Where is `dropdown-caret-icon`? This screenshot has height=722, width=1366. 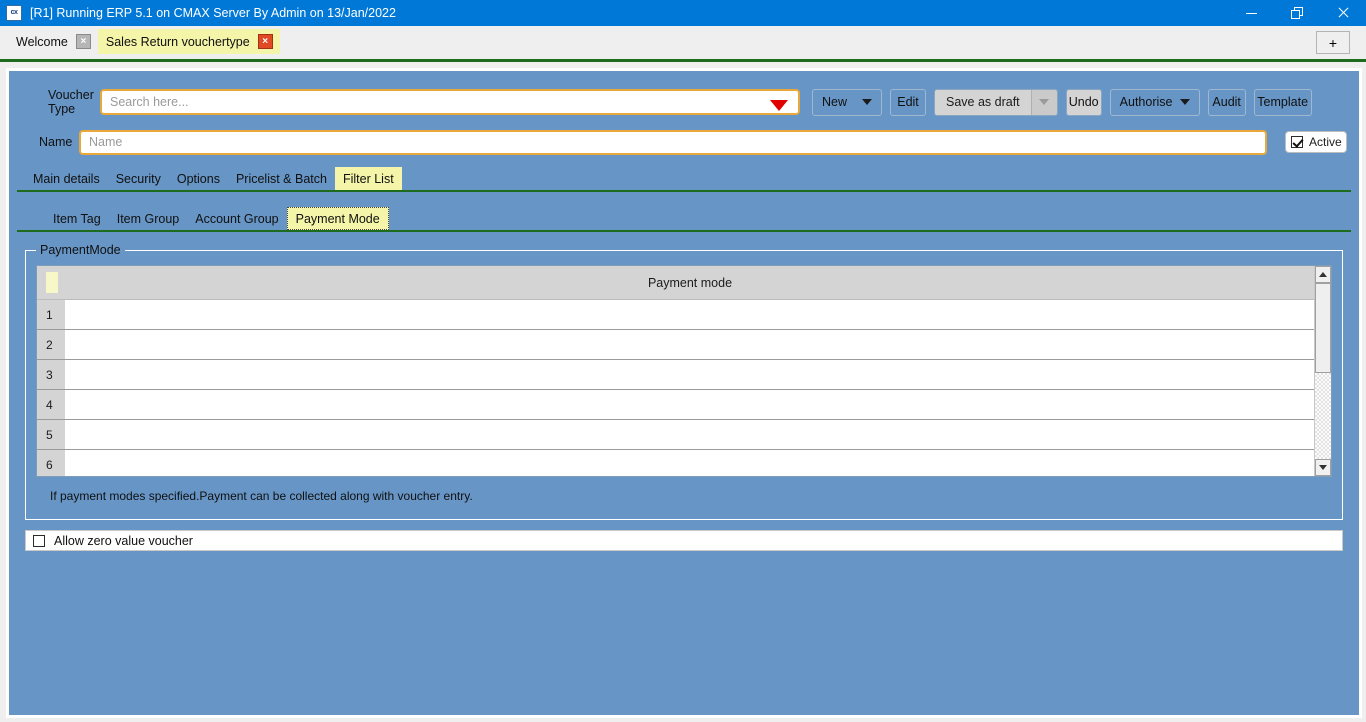 dropdown-caret-icon is located at coordinates (779, 105).